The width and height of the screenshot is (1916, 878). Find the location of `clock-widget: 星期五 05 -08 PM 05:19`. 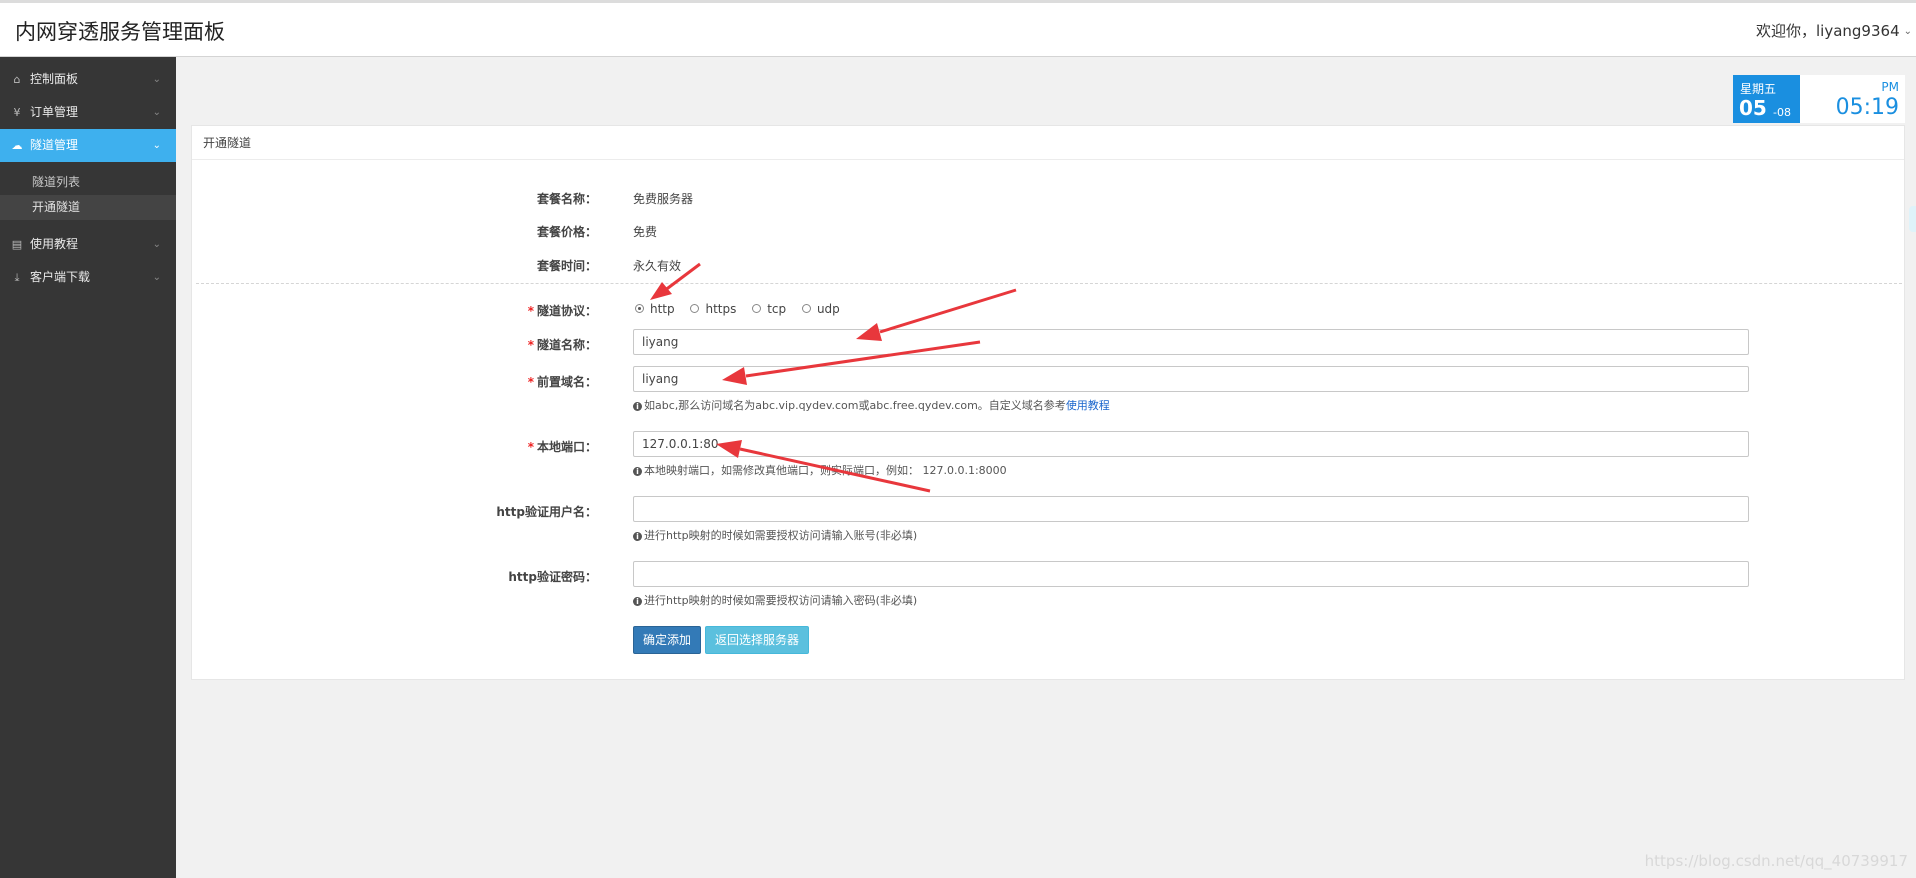

clock-widget: 星期五 05 -08 PM 05:19 is located at coordinates (1819, 99).